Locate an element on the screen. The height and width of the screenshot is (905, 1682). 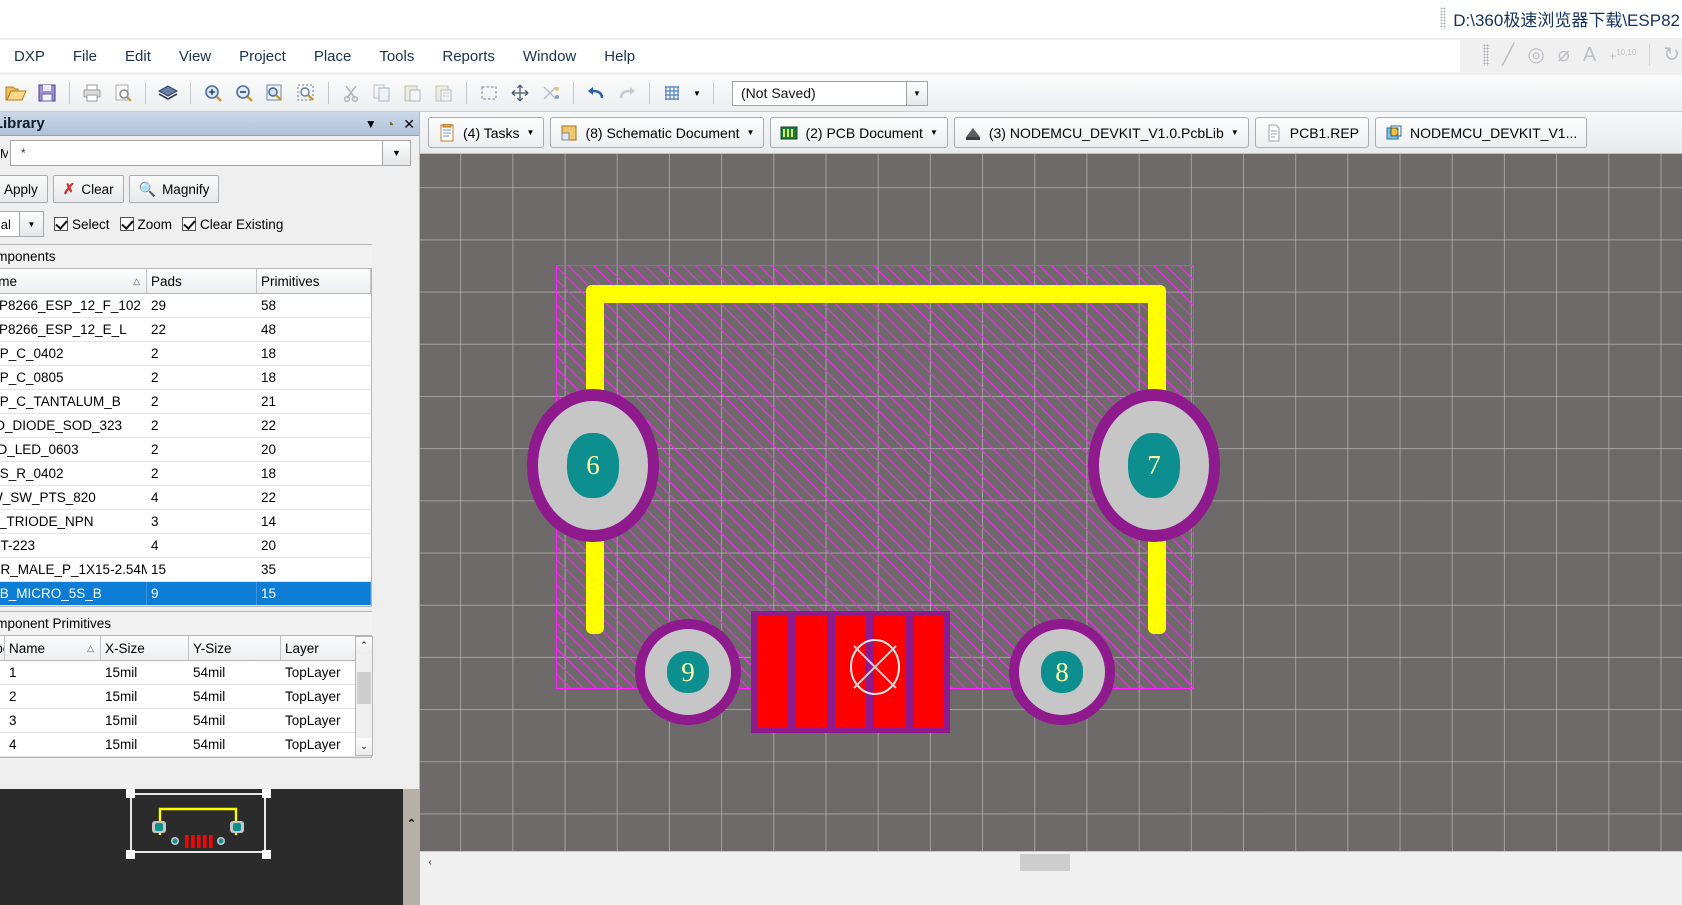
pad-9: 9 is located at coordinates (688, 672).